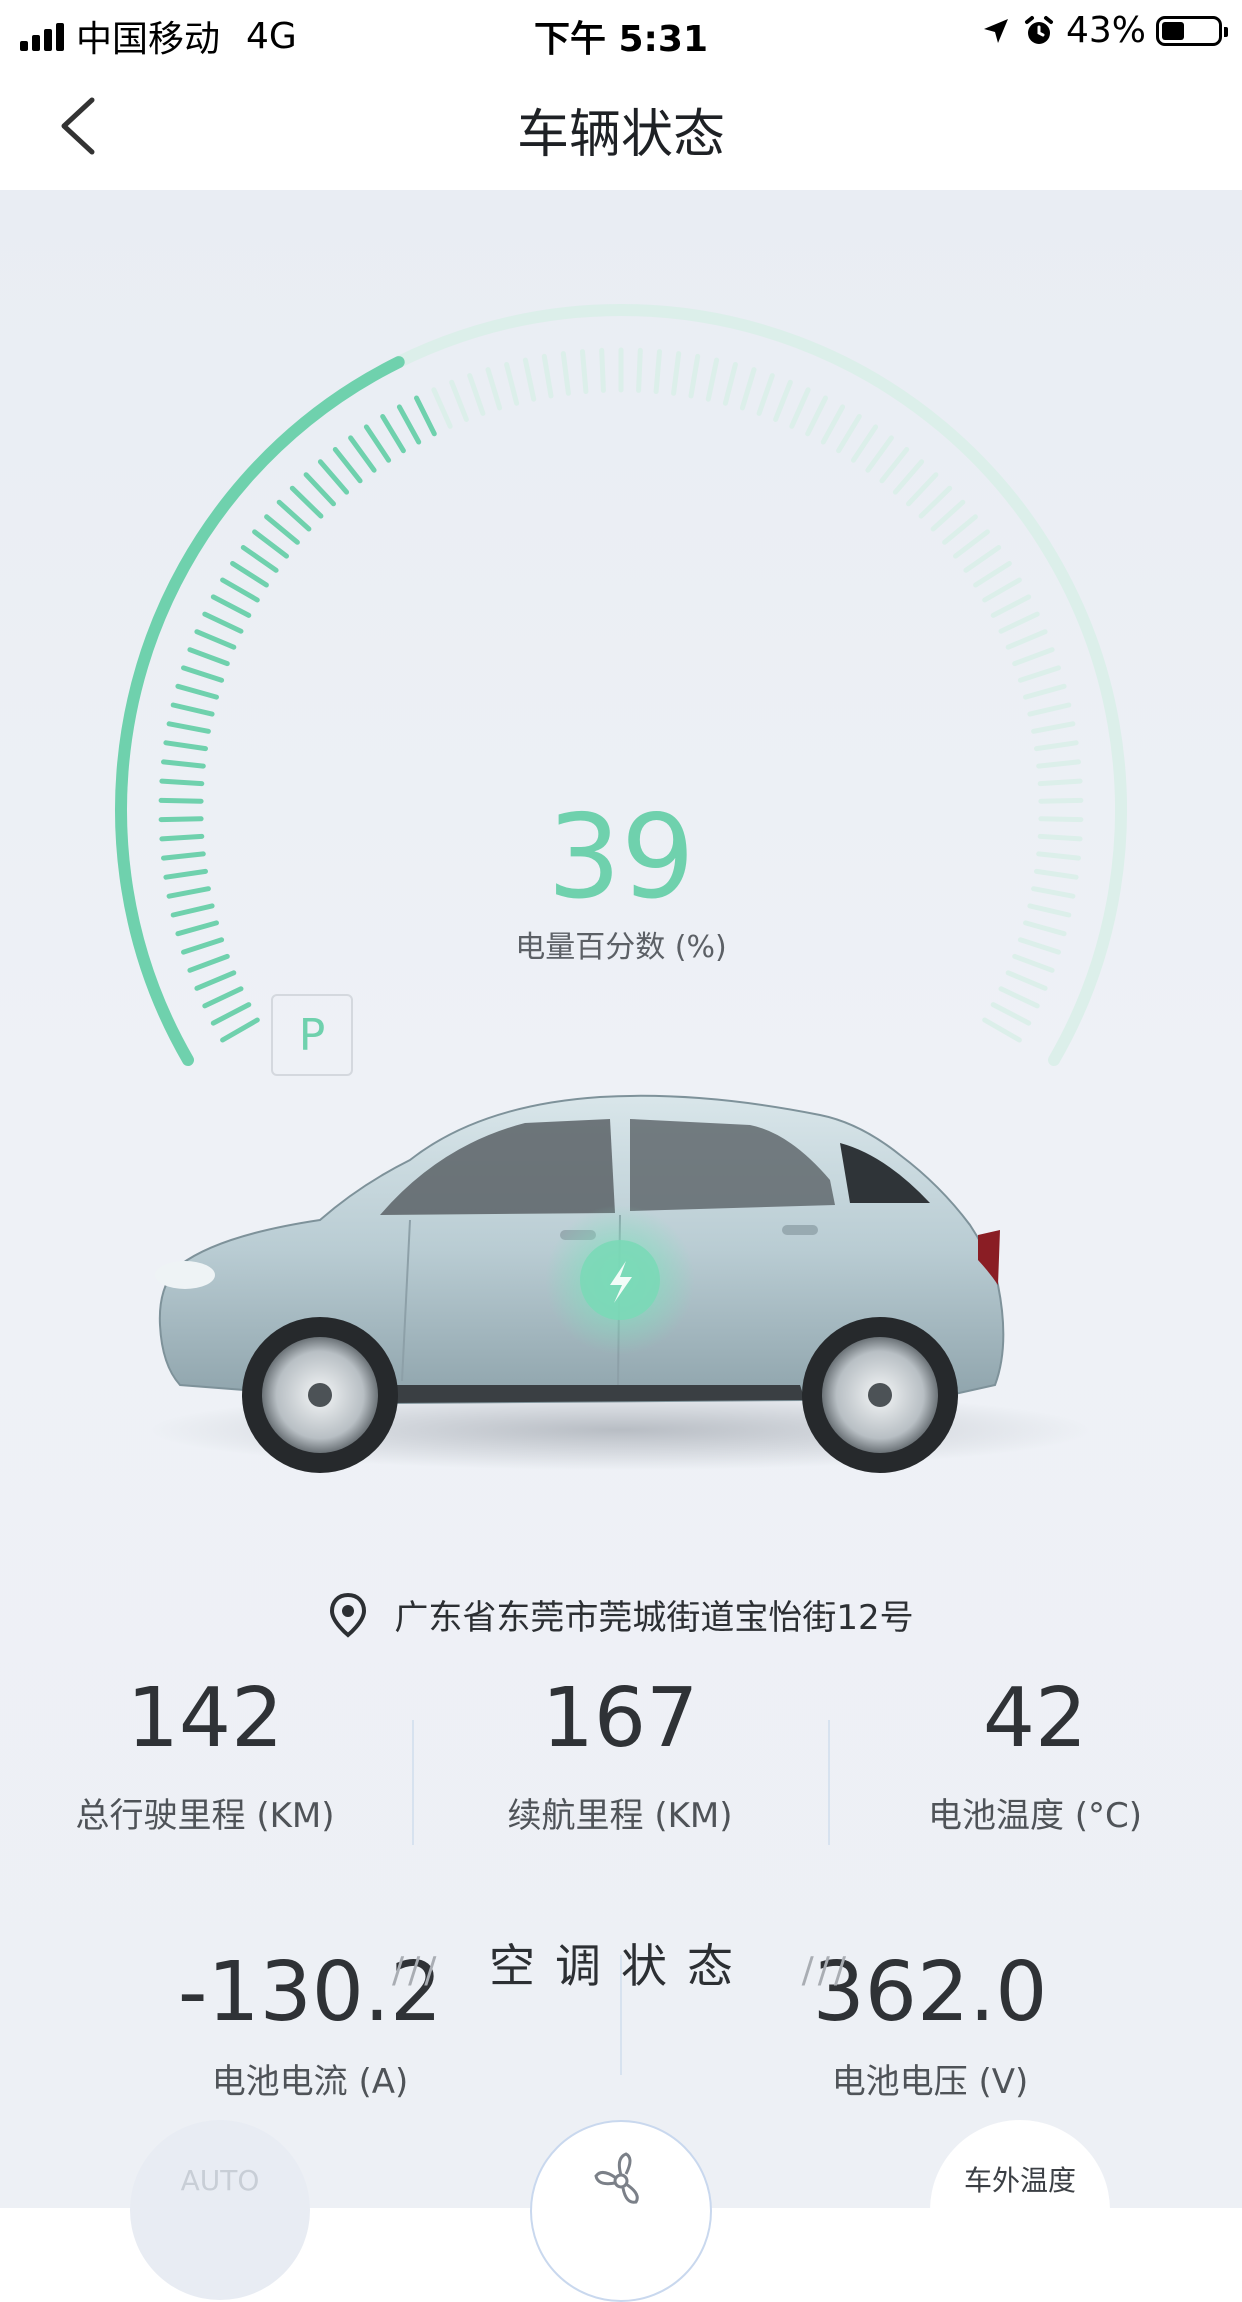 This screenshot has height=2302, width=1242. I want to click on alarm-icon, so click(1038, 29).